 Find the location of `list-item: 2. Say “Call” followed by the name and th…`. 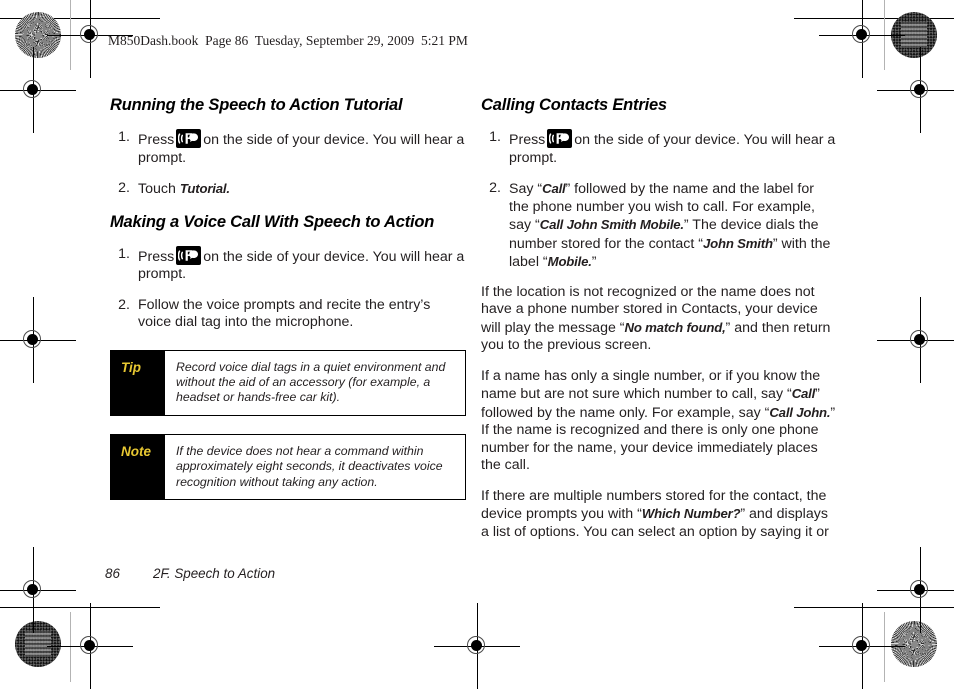

list-item: 2. Say “Call” followed by the name and th… is located at coordinates (659, 226).